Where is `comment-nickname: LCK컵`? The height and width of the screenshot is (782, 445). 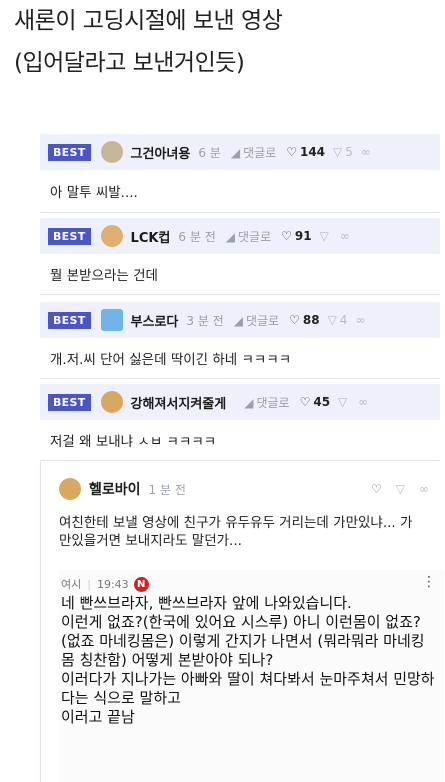 comment-nickname: LCK컵 is located at coordinates (151, 236).